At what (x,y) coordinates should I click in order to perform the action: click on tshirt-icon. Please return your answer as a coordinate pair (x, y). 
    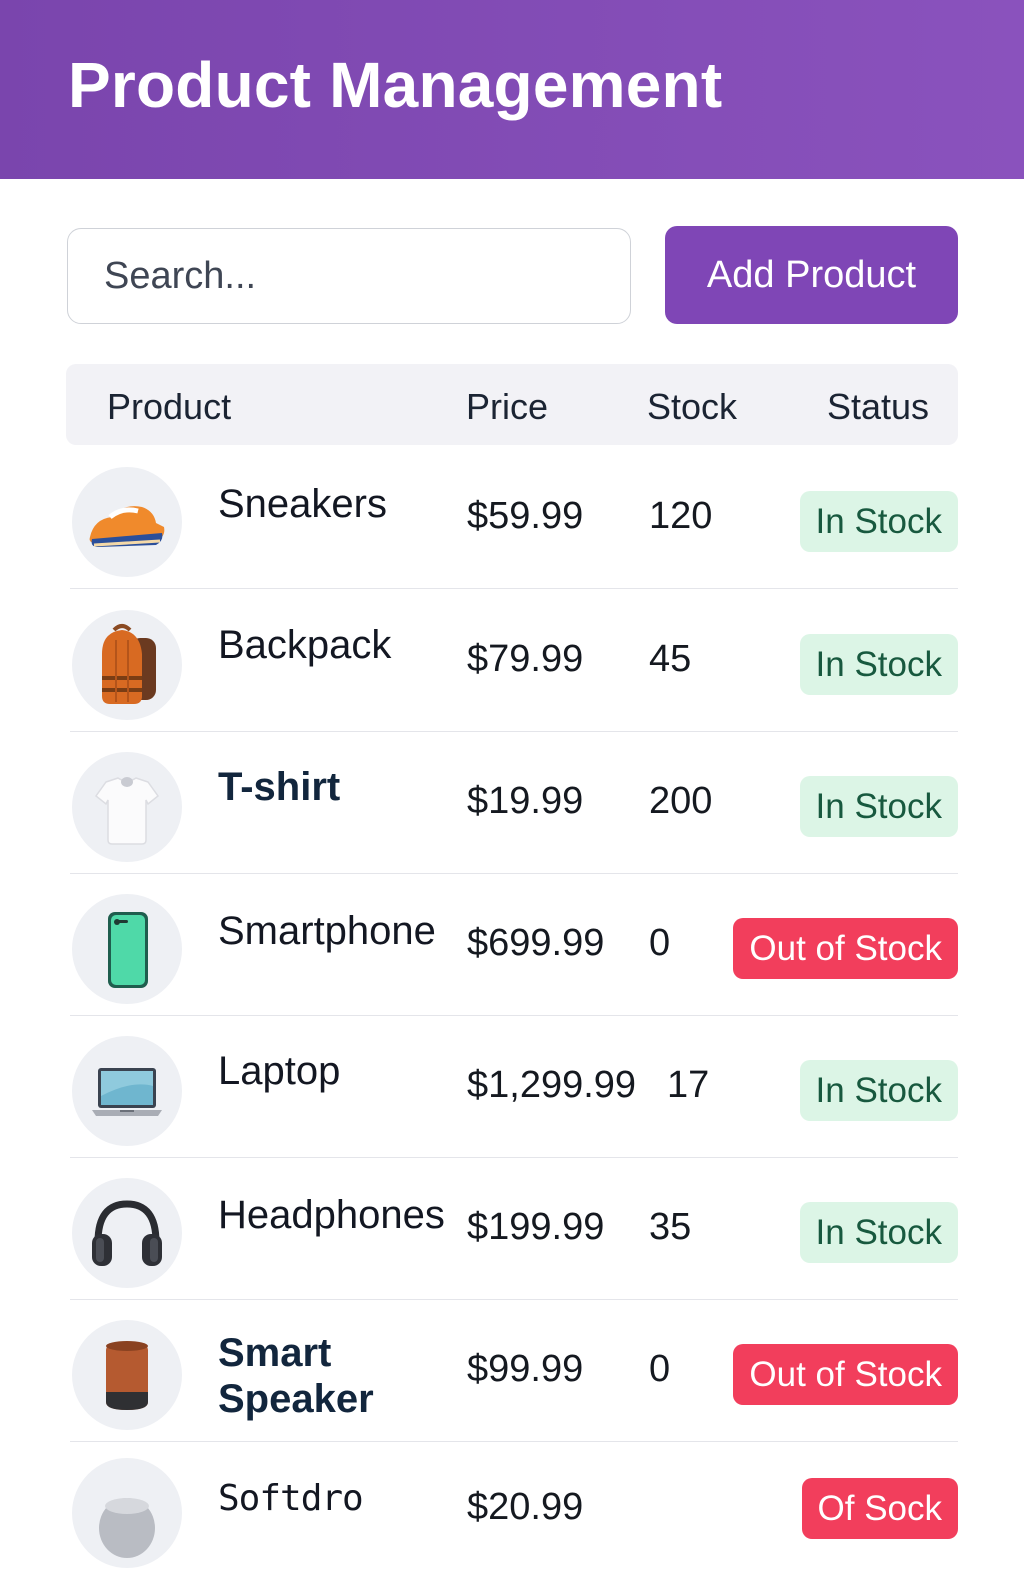
    Looking at the image, I should click on (127, 807).